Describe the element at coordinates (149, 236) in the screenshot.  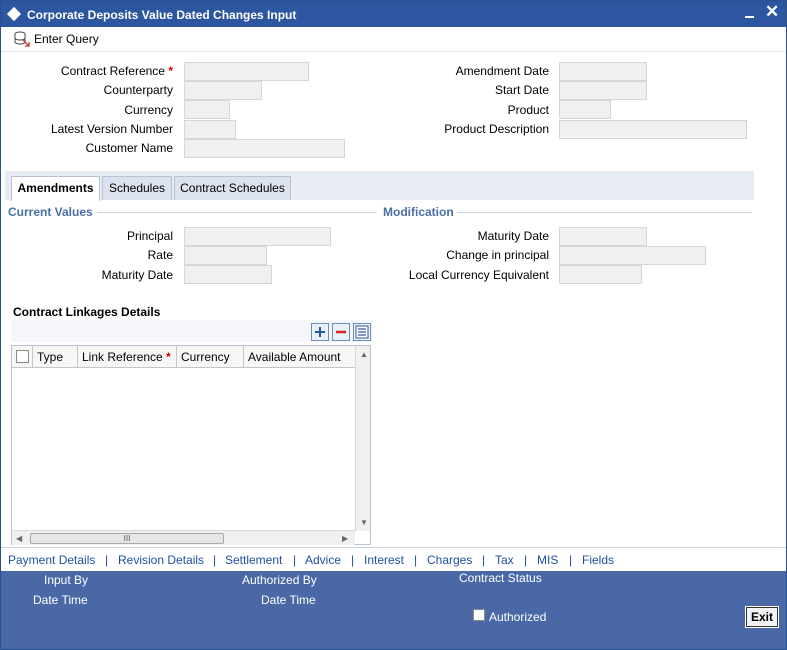
I see `principal-label: Principal` at that location.